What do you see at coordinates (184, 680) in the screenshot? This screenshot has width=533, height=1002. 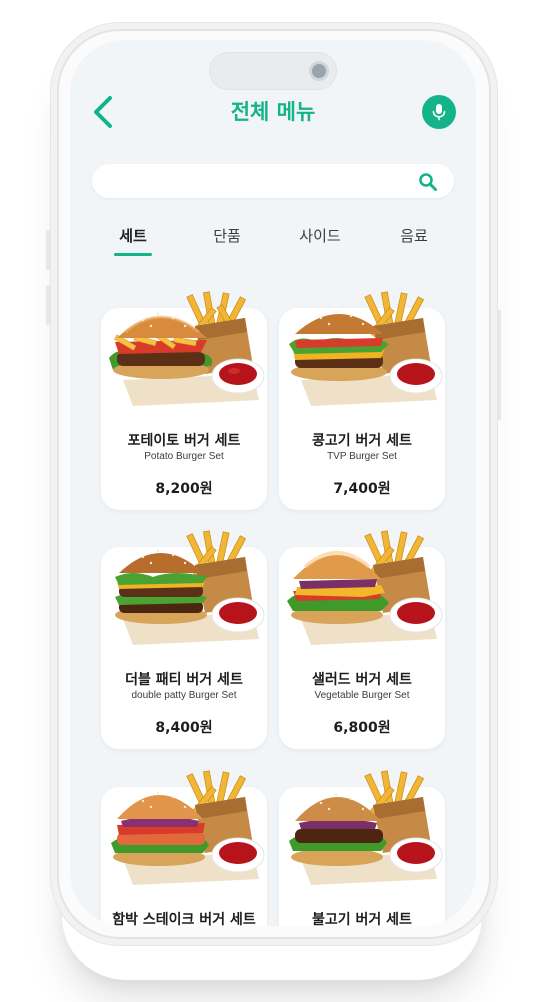 I see `menu-name: 더블 패티 버거 세트` at bounding box center [184, 680].